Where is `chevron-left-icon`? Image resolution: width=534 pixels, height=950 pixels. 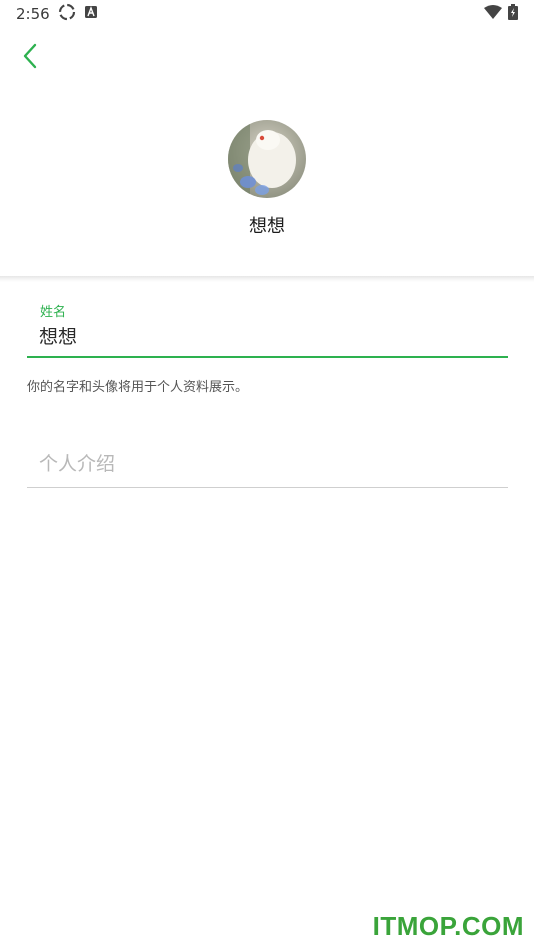 chevron-left-icon is located at coordinates (30, 58).